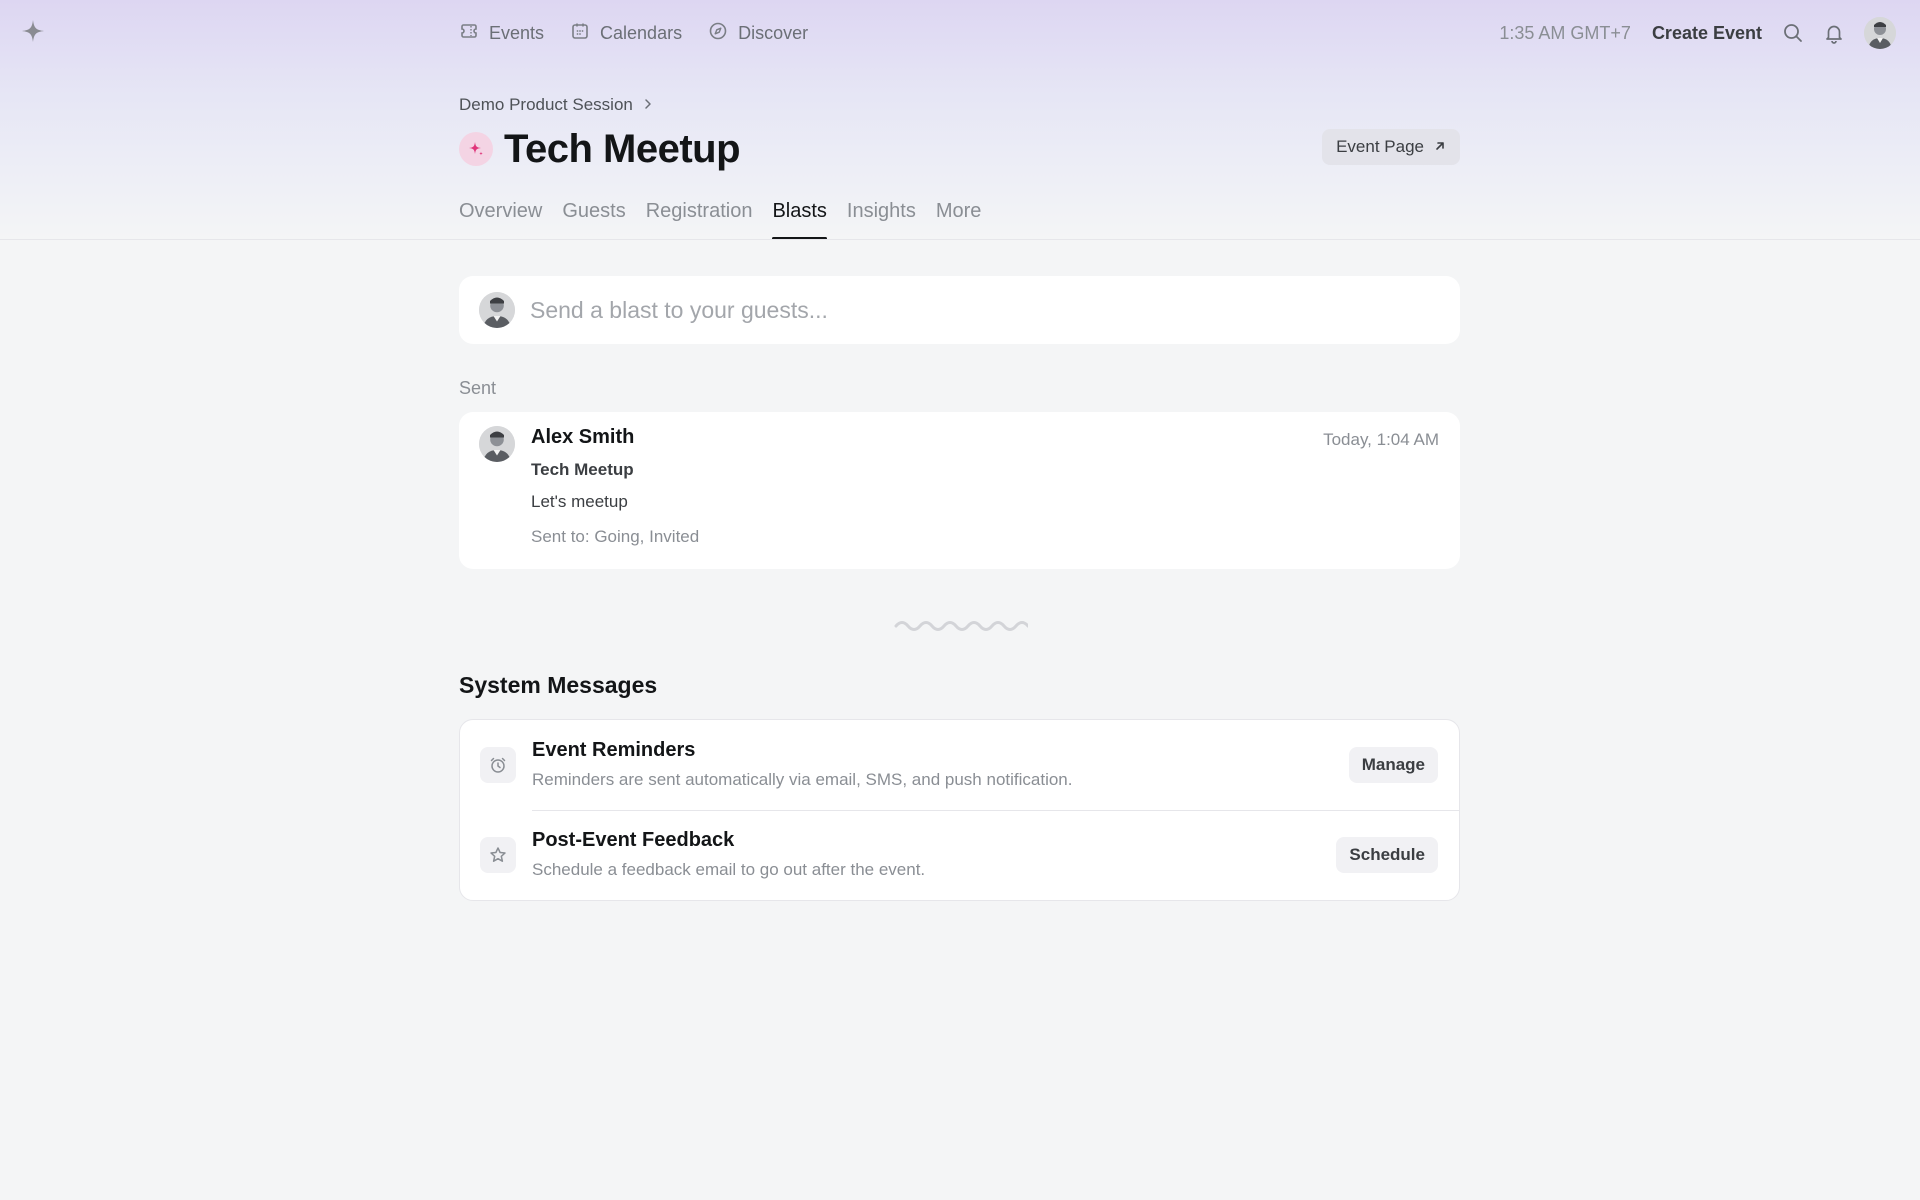 The height and width of the screenshot is (1200, 1920). I want to click on blast-recipients: Sent to: Going, Invited, so click(615, 536).